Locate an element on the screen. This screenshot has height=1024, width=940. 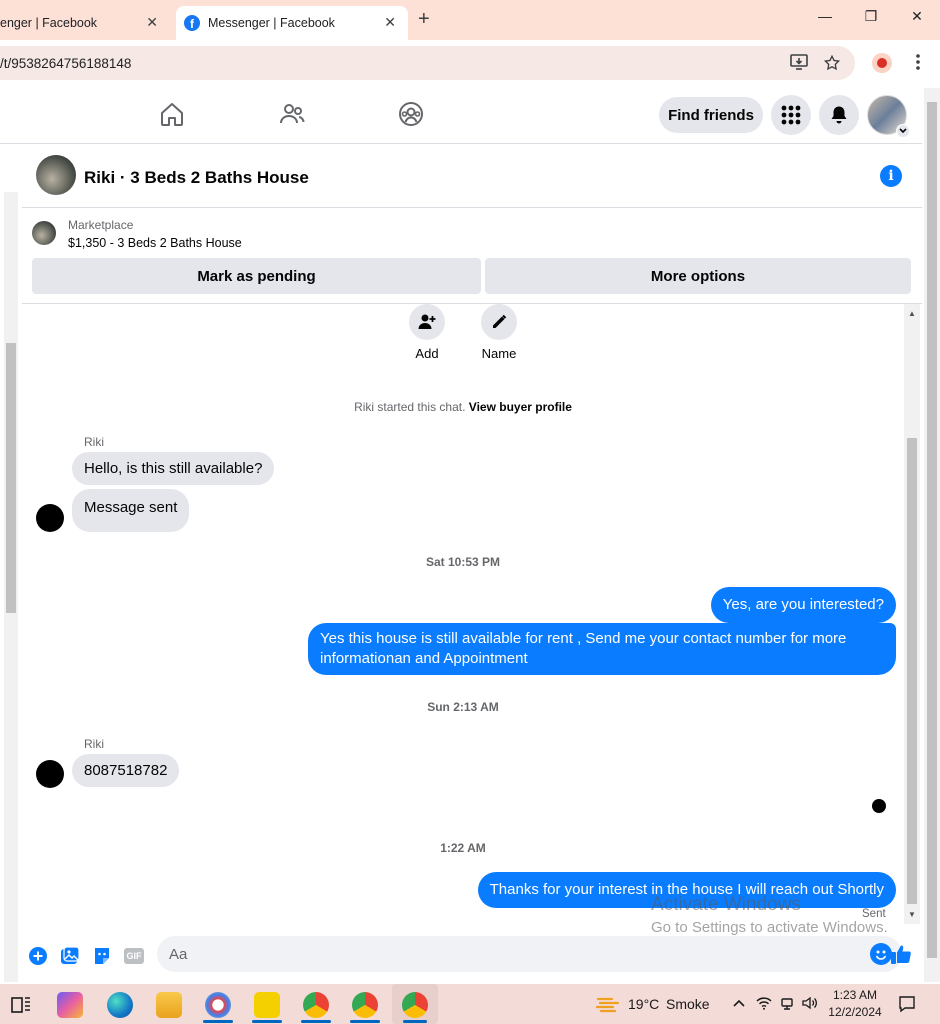
scroll-down-arrow: ▼ is located at coordinates (912, 914).